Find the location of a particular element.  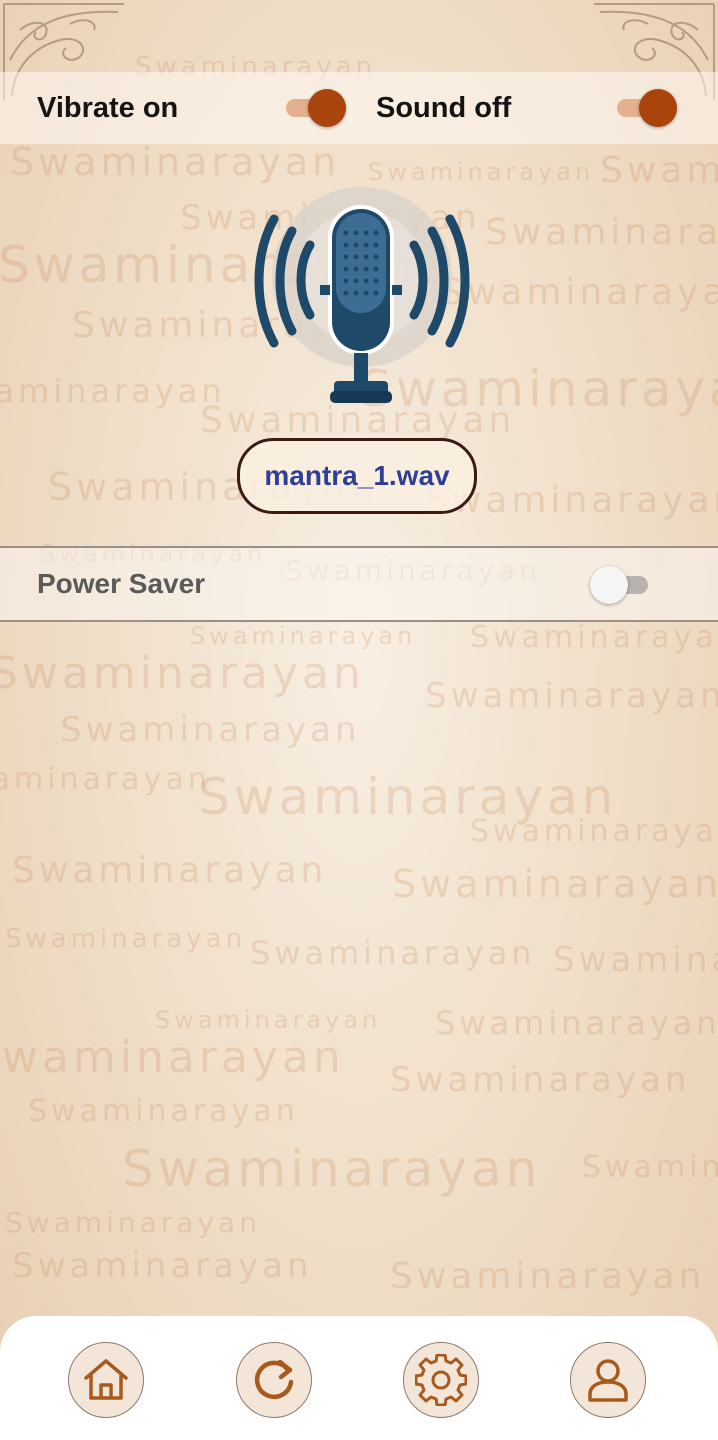

sound-label: Sound off is located at coordinates (444, 108).